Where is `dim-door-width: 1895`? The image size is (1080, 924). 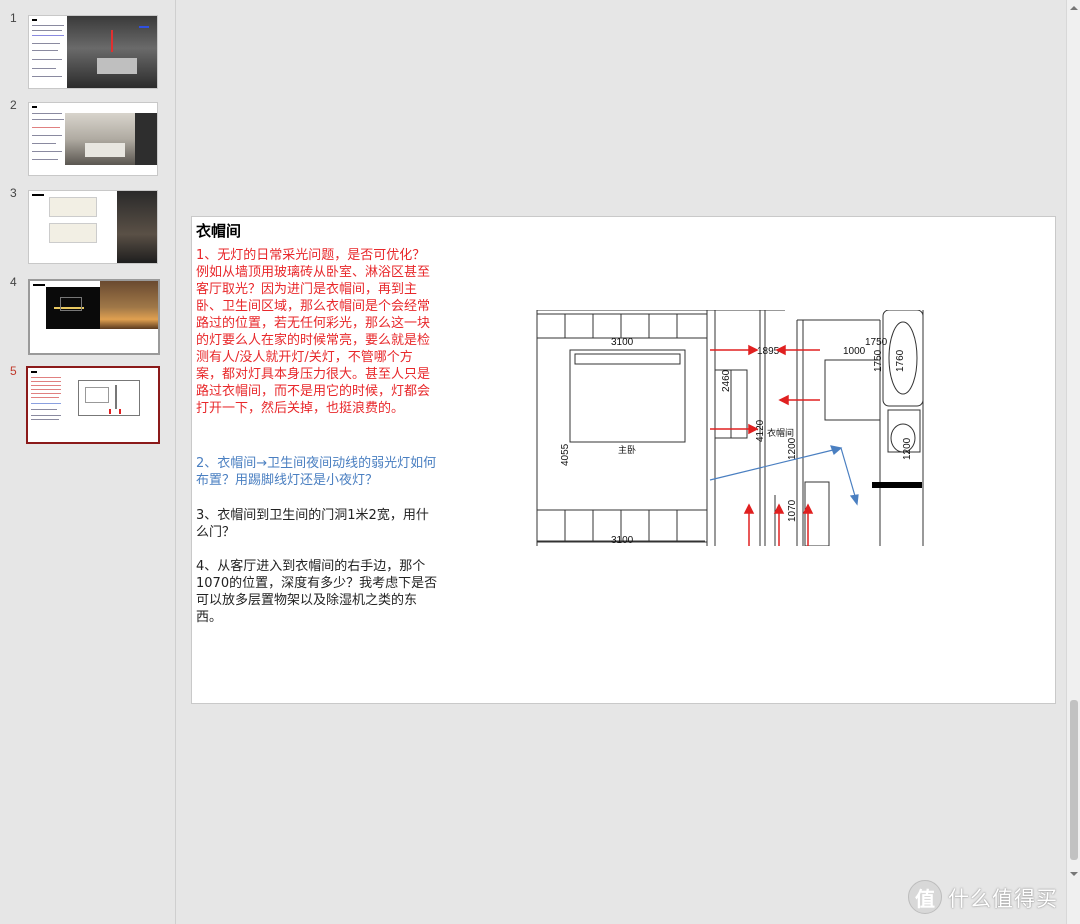
dim-door-width: 1895 is located at coordinates (768, 351).